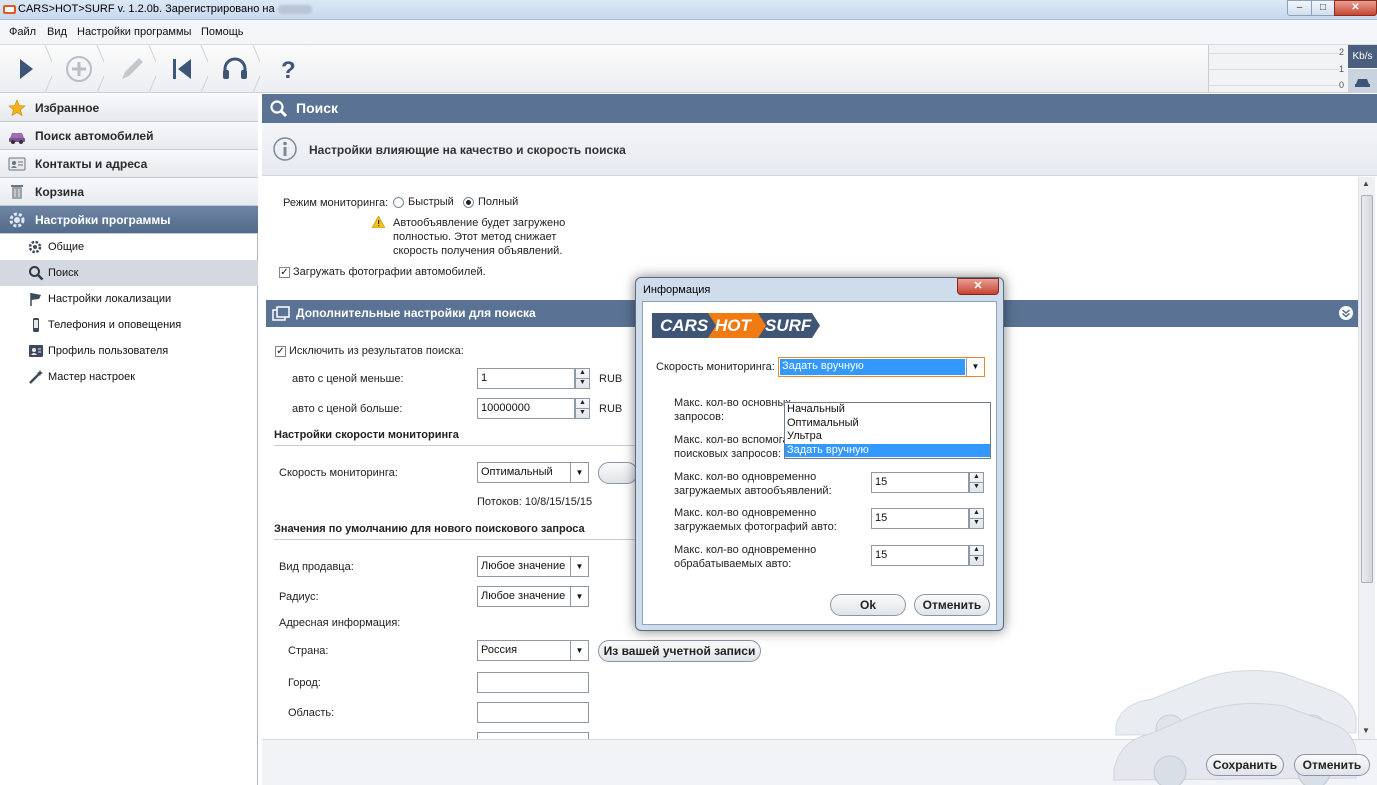  I want to click on radius-select: Любое значение ▼, so click(533, 596).